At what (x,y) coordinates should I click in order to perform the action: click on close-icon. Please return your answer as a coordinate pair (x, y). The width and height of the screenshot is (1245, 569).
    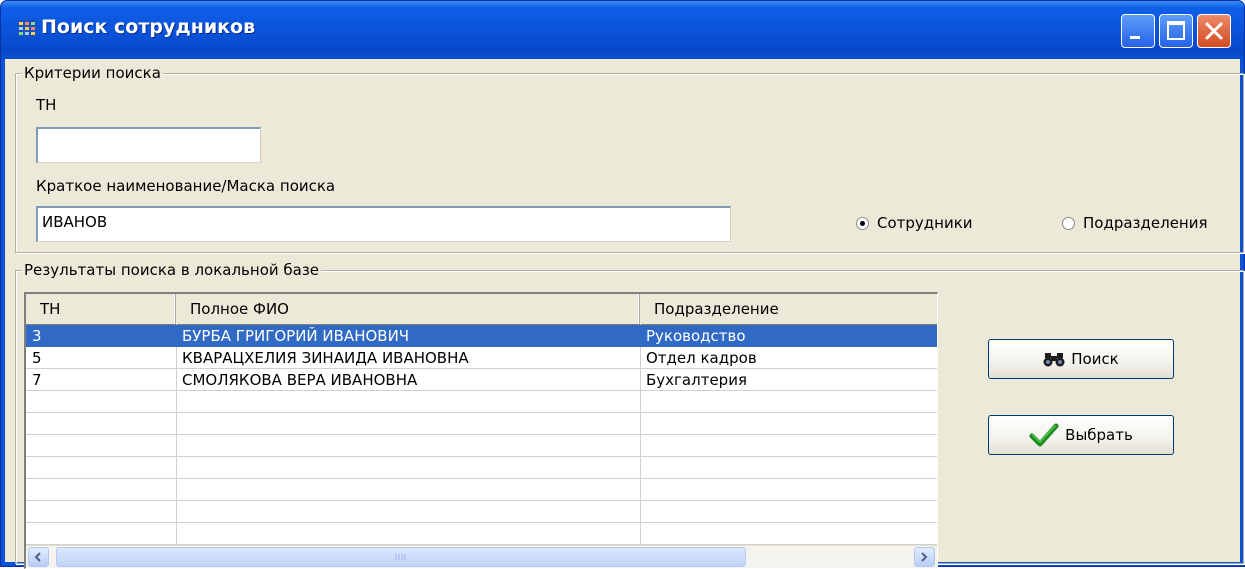
    Looking at the image, I should click on (1214, 31).